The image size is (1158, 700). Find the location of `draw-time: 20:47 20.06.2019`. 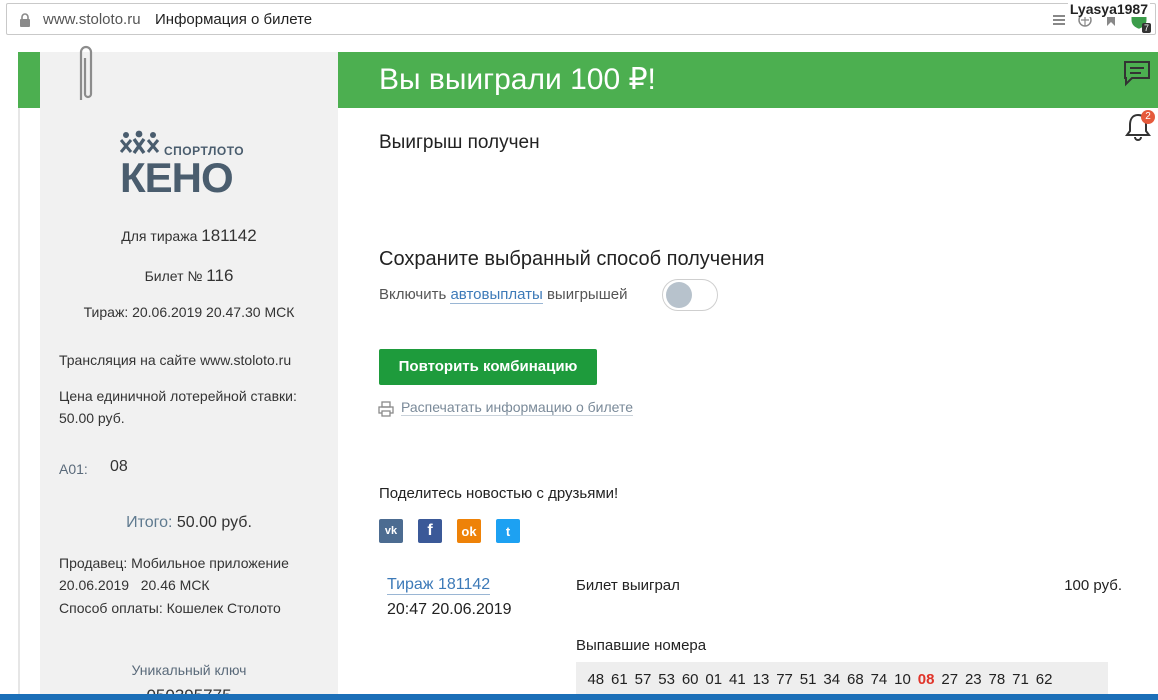

draw-time: 20:47 20.06.2019 is located at coordinates (449, 609).